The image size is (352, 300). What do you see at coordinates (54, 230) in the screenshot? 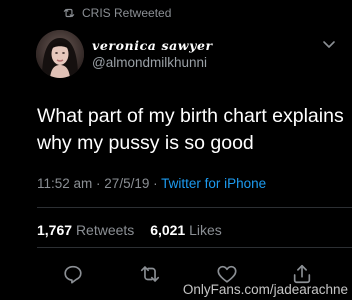
I see `retweets-count: 1,767` at bounding box center [54, 230].